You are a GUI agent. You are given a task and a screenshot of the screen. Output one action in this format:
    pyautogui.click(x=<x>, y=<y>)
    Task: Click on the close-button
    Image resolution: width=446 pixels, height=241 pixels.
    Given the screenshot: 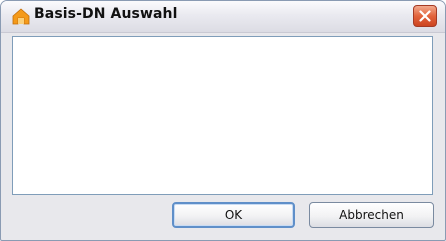 What is the action you would take?
    pyautogui.click(x=425, y=16)
    